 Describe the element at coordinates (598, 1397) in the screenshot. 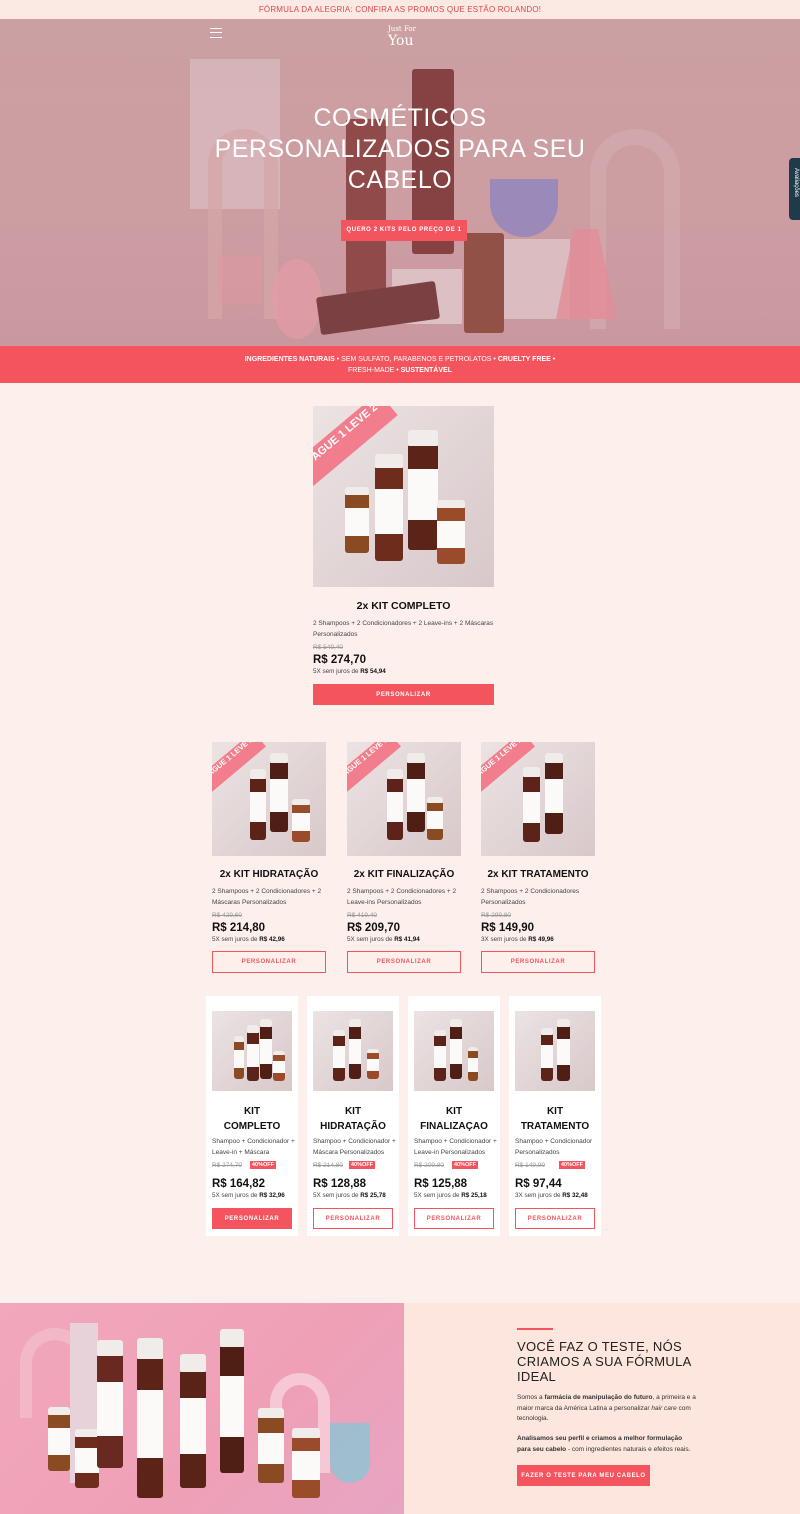

I see `p1-part-b: farmácia de manipulação do futuro` at that location.